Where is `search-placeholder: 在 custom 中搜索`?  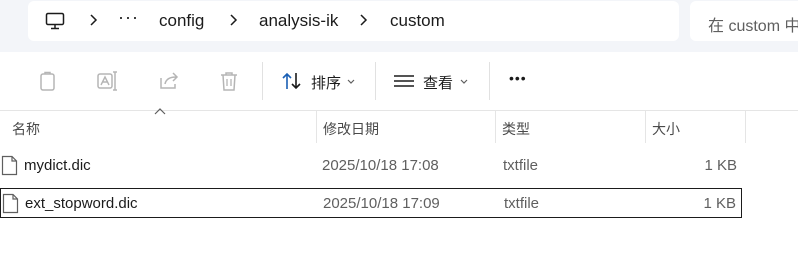
search-placeholder: 在 custom 中搜索 is located at coordinates (753, 24).